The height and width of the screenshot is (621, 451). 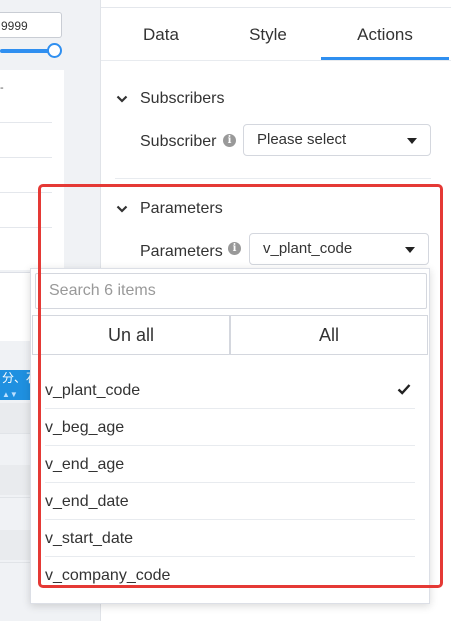 What do you see at coordinates (308, 248) in the screenshot?
I see `parameters-select-value: v_plant_code` at bounding box center [308, 248].